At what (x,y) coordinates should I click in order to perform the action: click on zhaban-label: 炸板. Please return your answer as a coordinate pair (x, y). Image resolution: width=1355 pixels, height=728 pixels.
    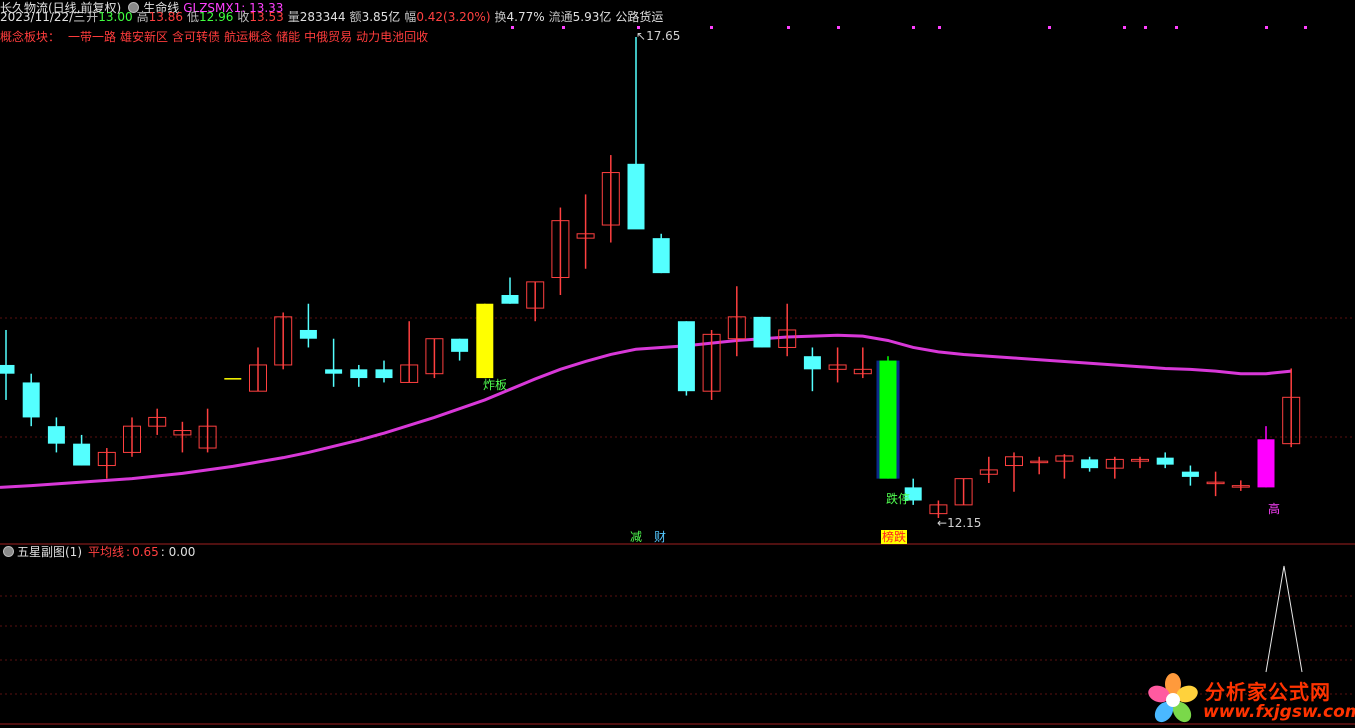
    Looking at the image, I should click on (495, 385).